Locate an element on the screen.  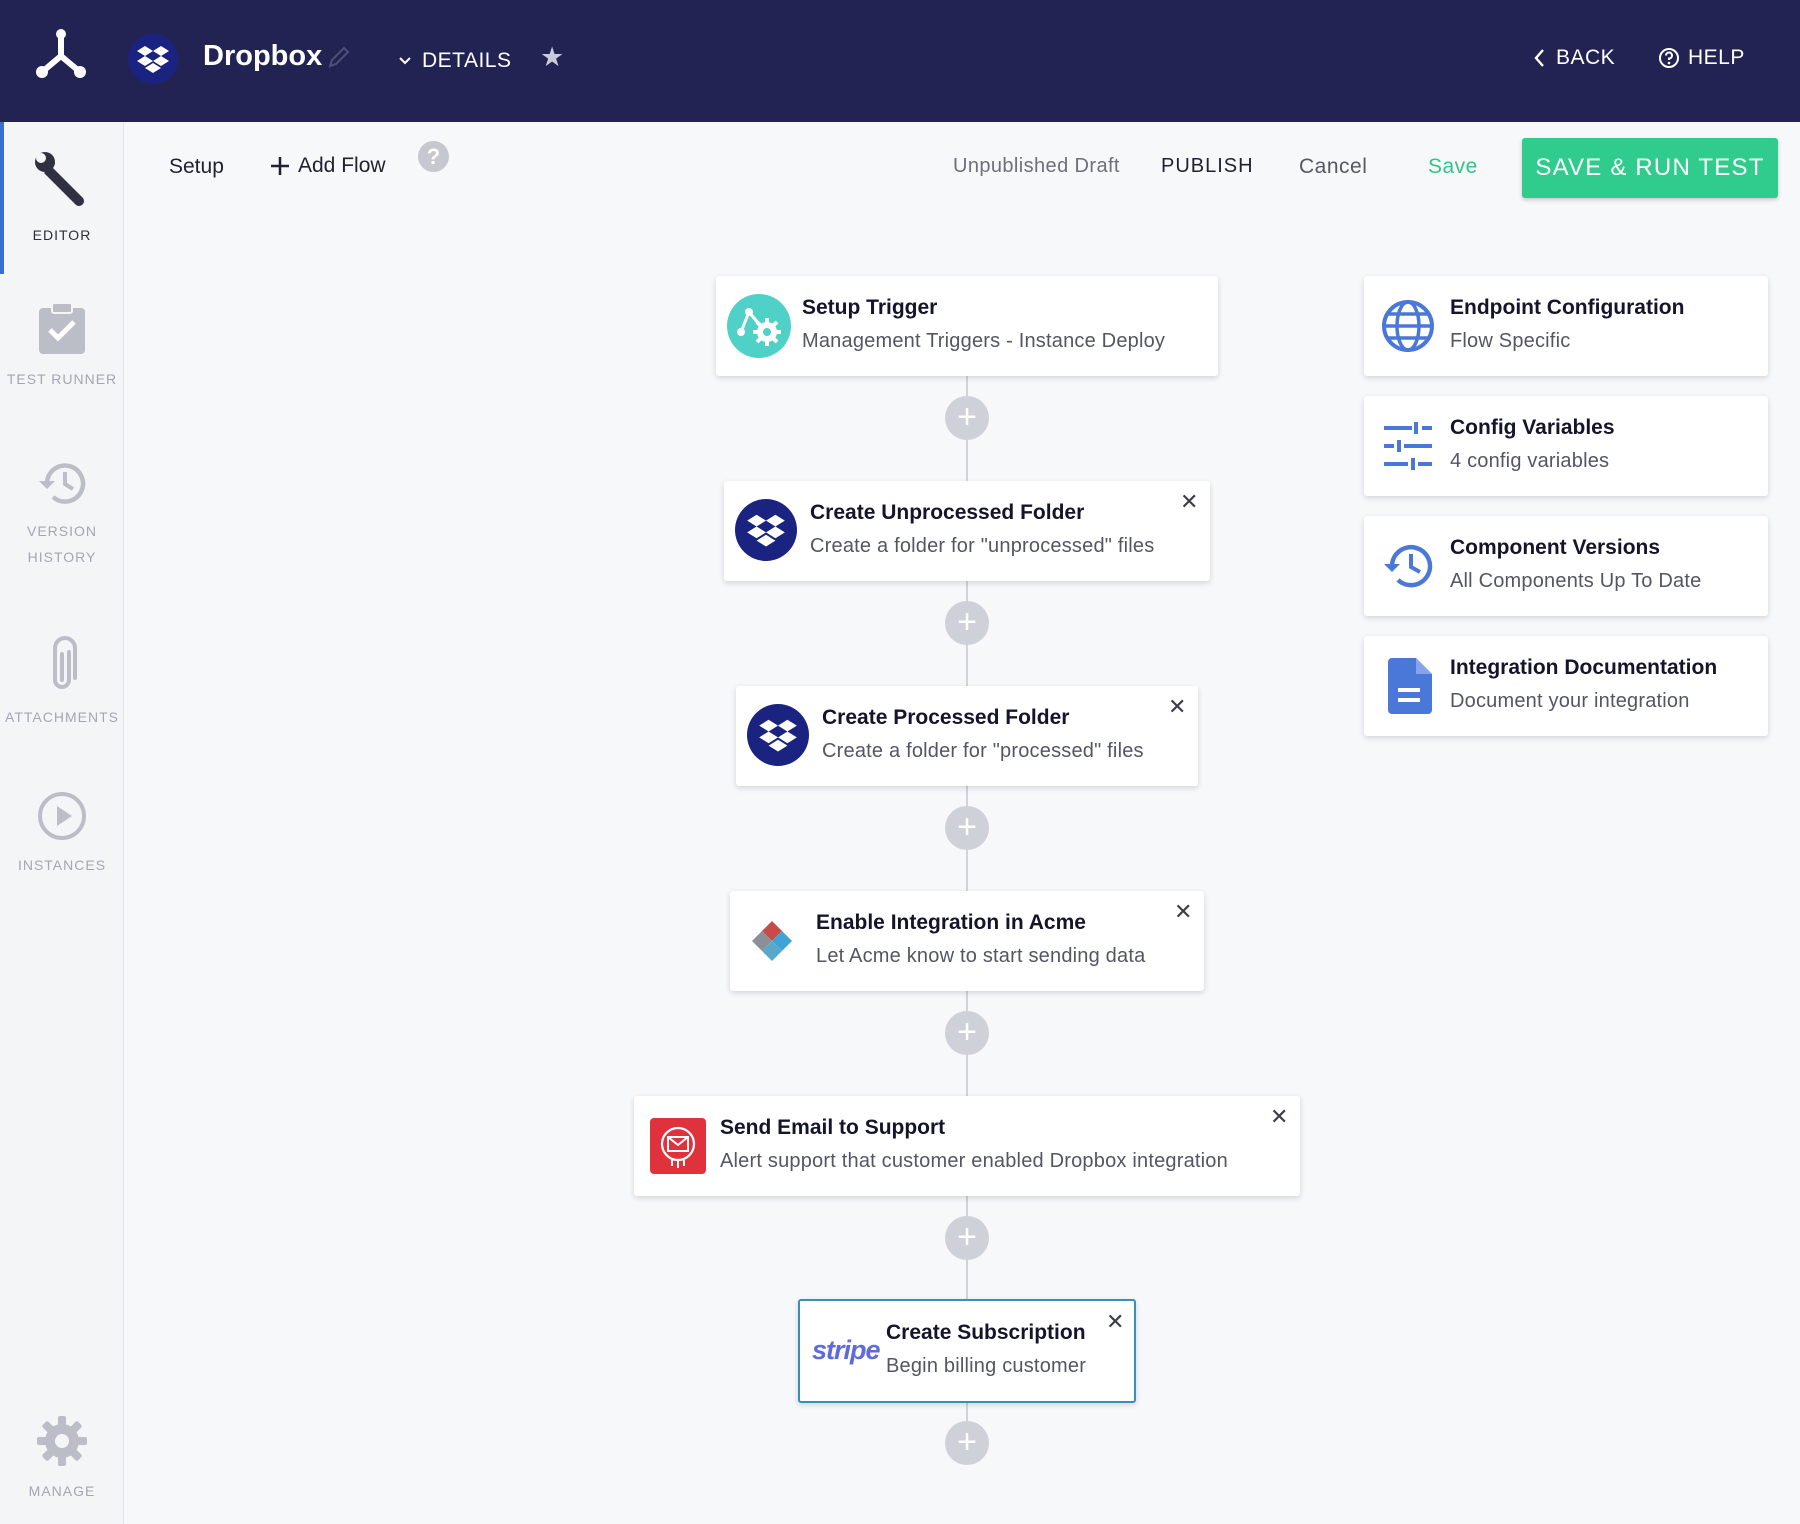
add-flow-label: Add Flow is located at coordinates (342, 165).